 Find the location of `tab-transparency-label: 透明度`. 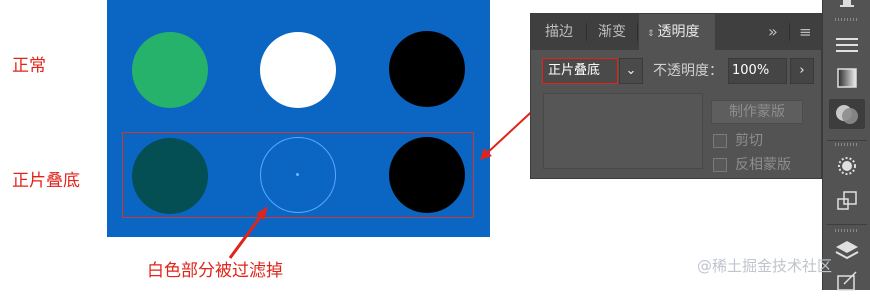

tab-transparency-label: 透明度 is located at coordinates (678, 32).